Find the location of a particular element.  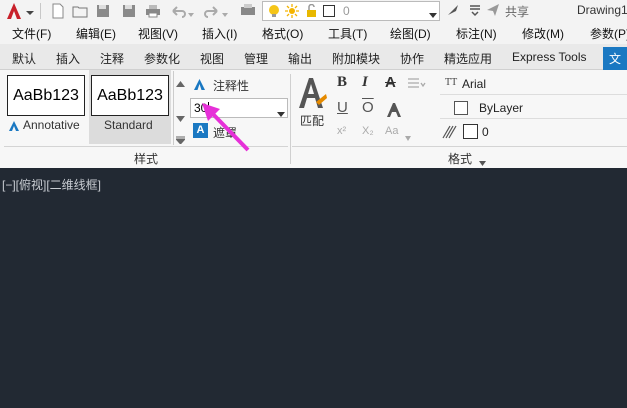

match-format-icon is located at coordinates (312, 93).